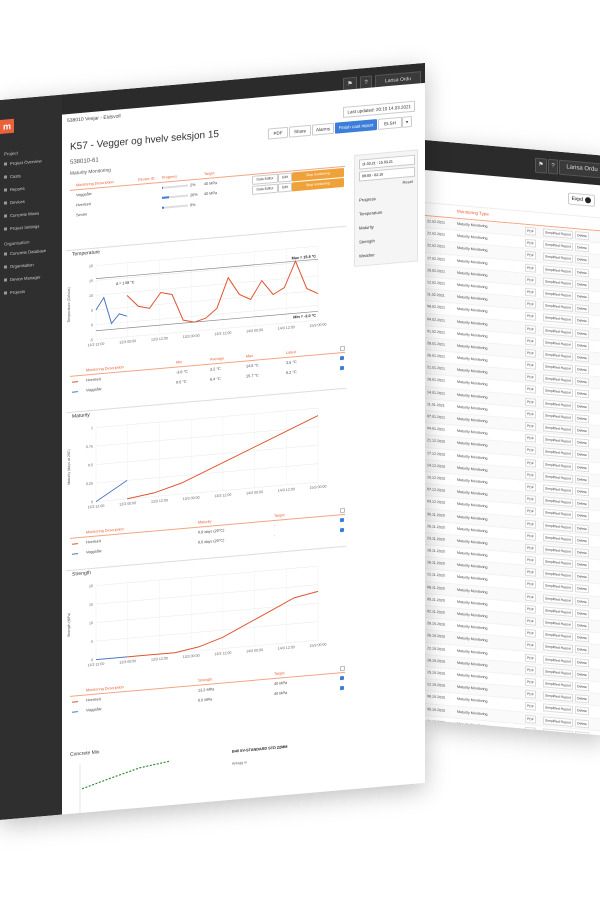 The height and width of the screenshot is (900, 600). Describe the element at coordinates (367, 199) in the screenshot. I see `side-nav-item: Progress` at that location.